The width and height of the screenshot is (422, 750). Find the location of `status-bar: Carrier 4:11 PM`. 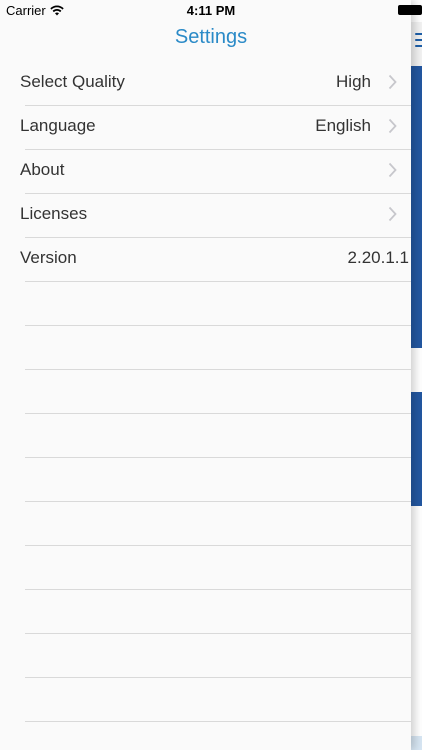

status-bar: Carrier 4:11 PM is located at coordinates (211, 11).